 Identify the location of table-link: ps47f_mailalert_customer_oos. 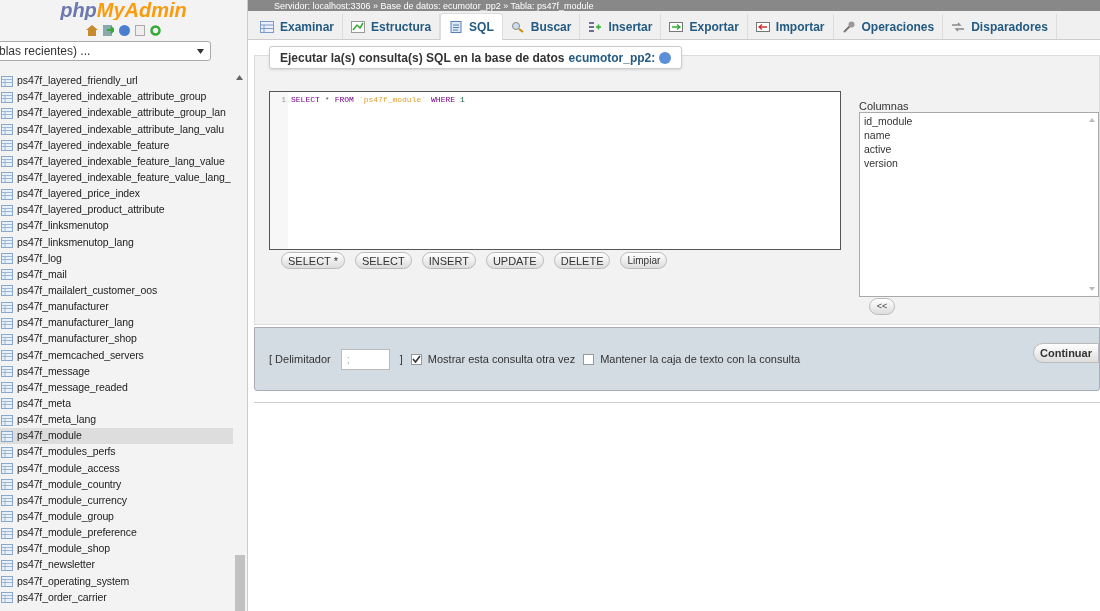
(87, 291).